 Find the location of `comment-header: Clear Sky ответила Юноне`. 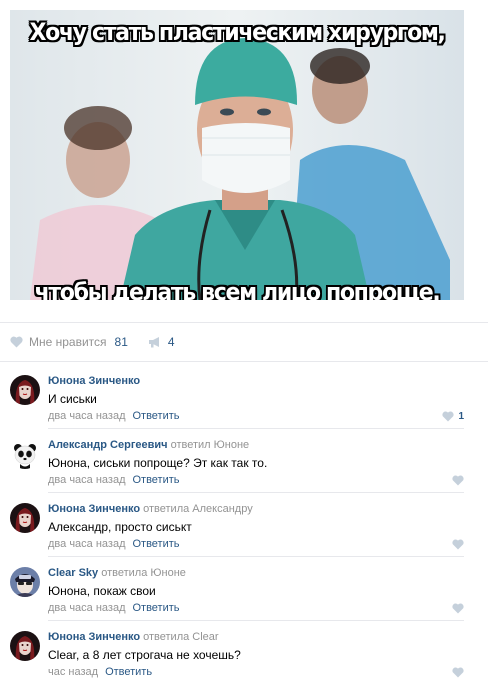

comment-header: Clear Sky ответила Юноне is located at coordinates (117, 573).